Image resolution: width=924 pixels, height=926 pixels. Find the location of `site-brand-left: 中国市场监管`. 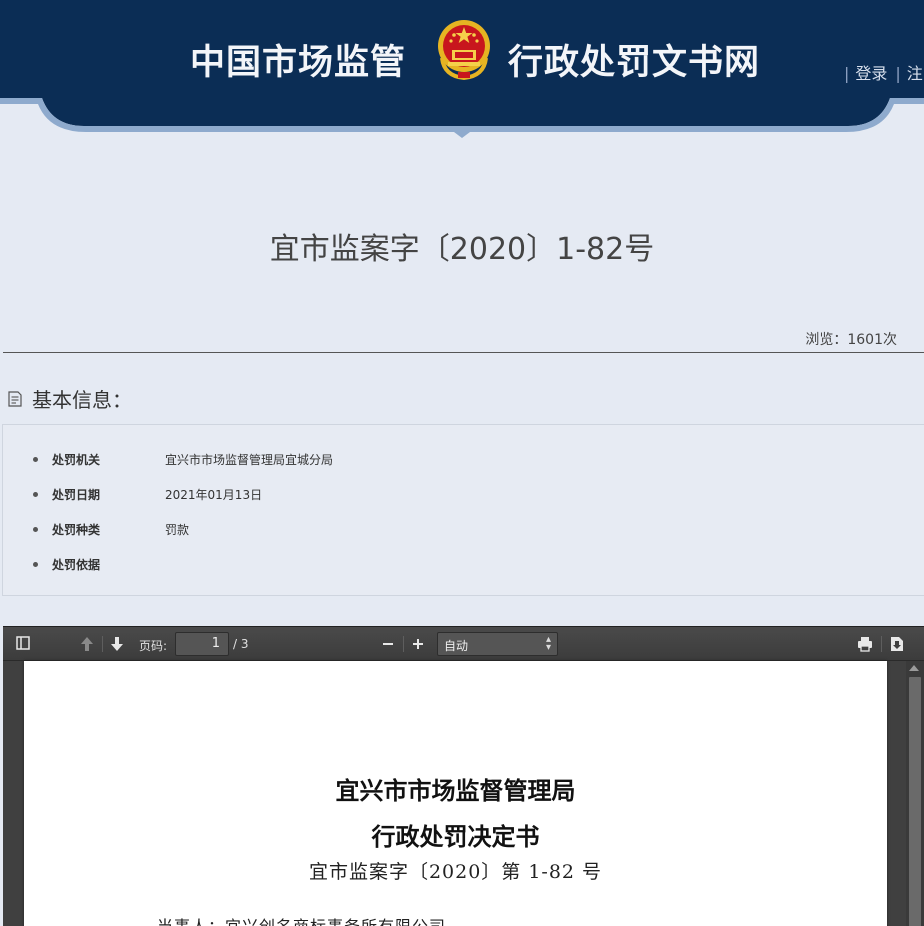

site-brand-left: 中国市场监管 is located at coordinates (298, 63).